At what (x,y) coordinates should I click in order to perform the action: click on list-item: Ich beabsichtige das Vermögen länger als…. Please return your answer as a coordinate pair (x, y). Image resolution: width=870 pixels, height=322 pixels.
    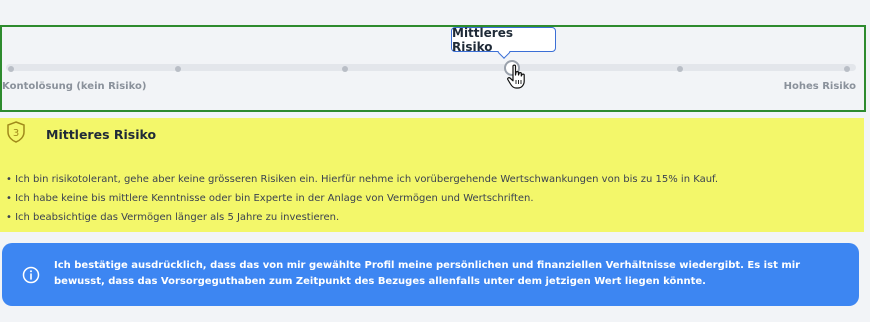
    Looking at the image, I should click on (362, 219).